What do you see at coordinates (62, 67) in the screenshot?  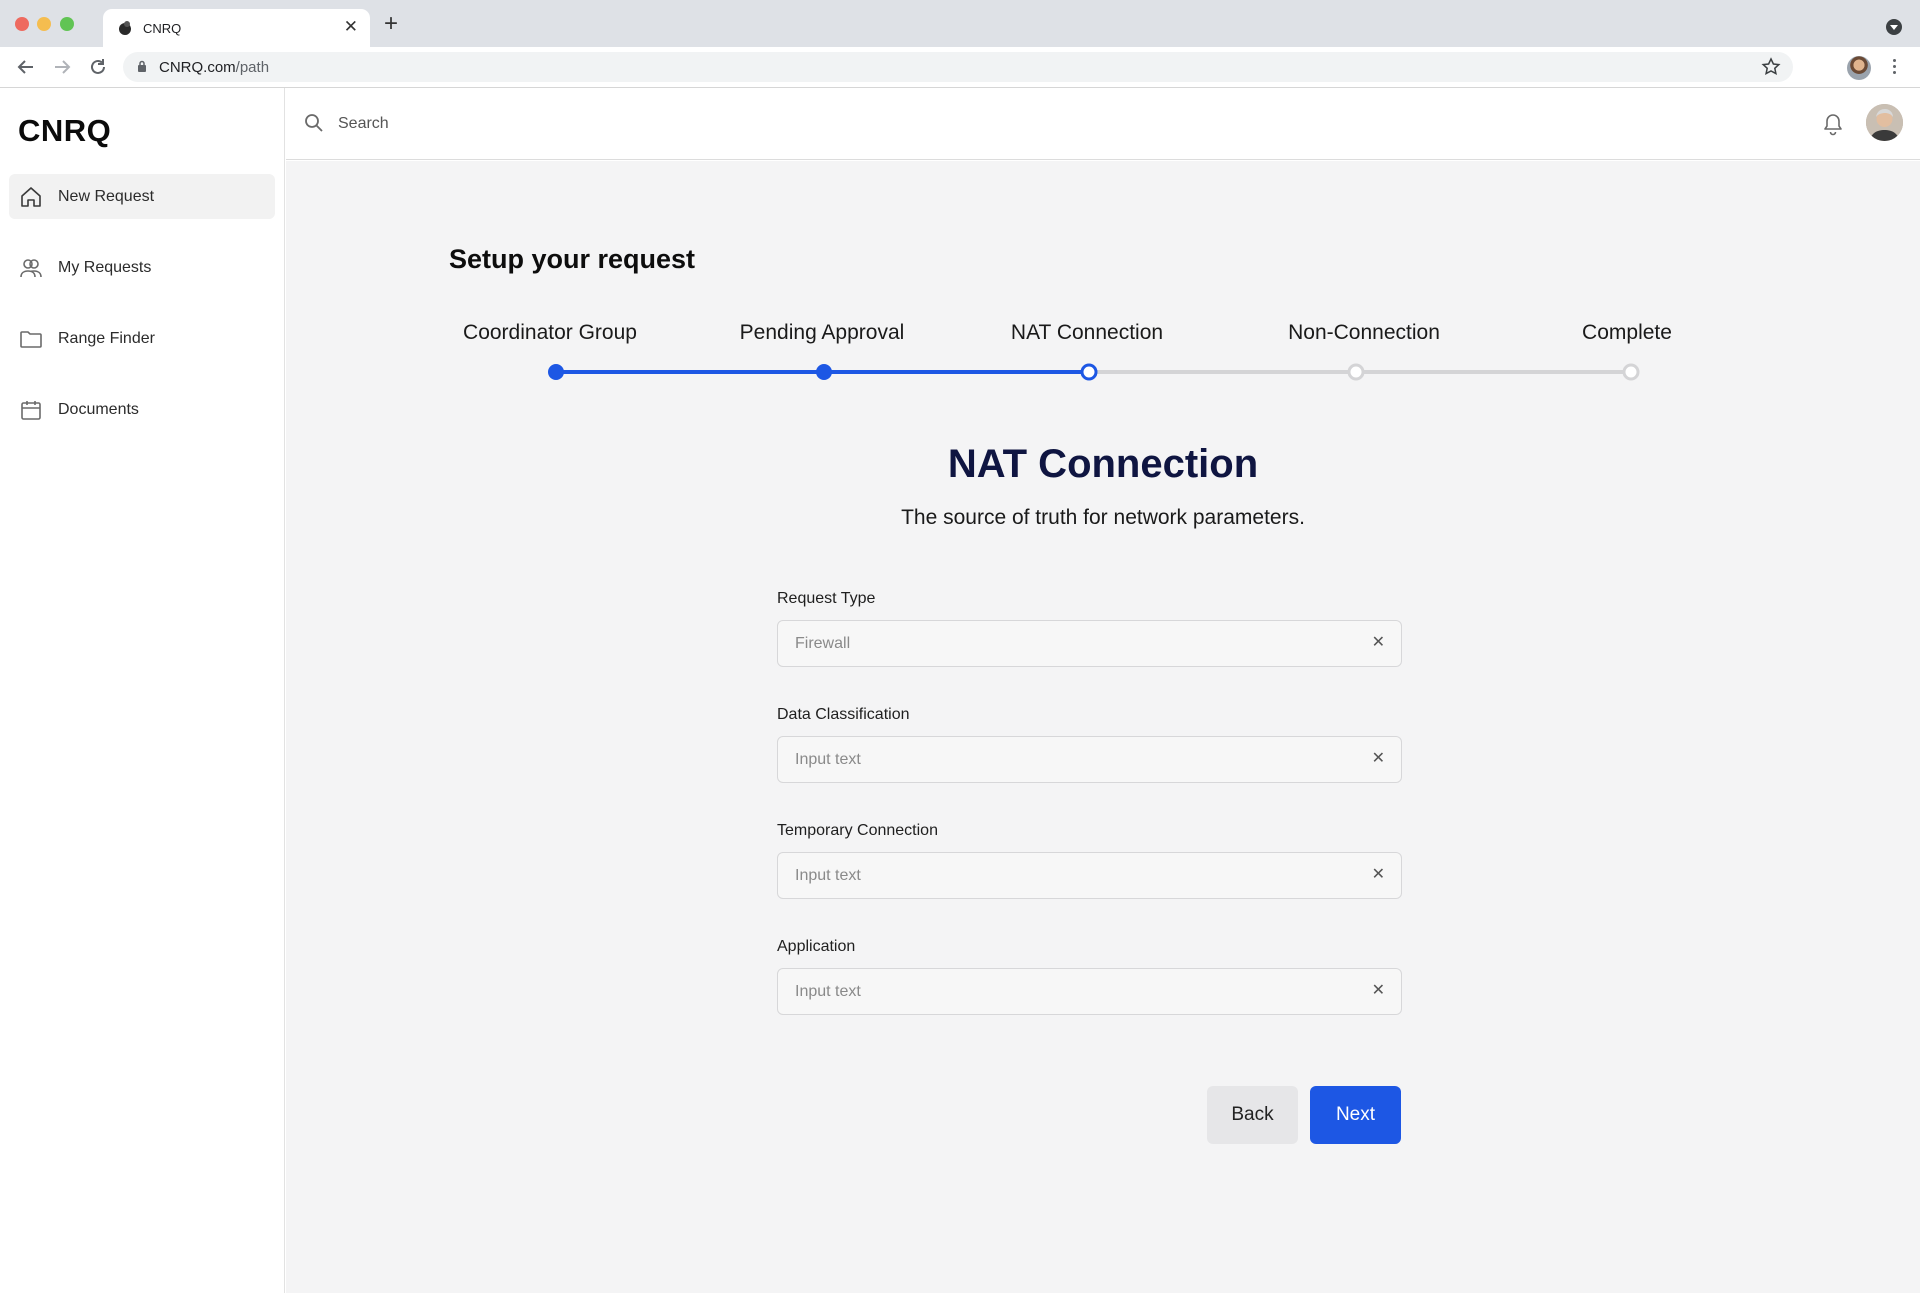 I see `forward-arrow-icon` at bounding box center [62, 67].